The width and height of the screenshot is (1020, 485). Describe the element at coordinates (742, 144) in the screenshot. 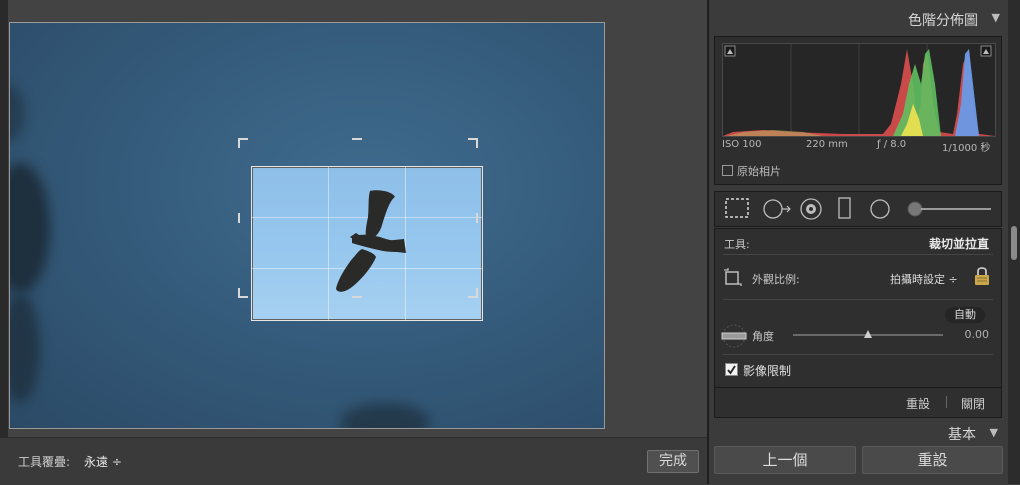

I see `iso-value: ISO 100` at that location.